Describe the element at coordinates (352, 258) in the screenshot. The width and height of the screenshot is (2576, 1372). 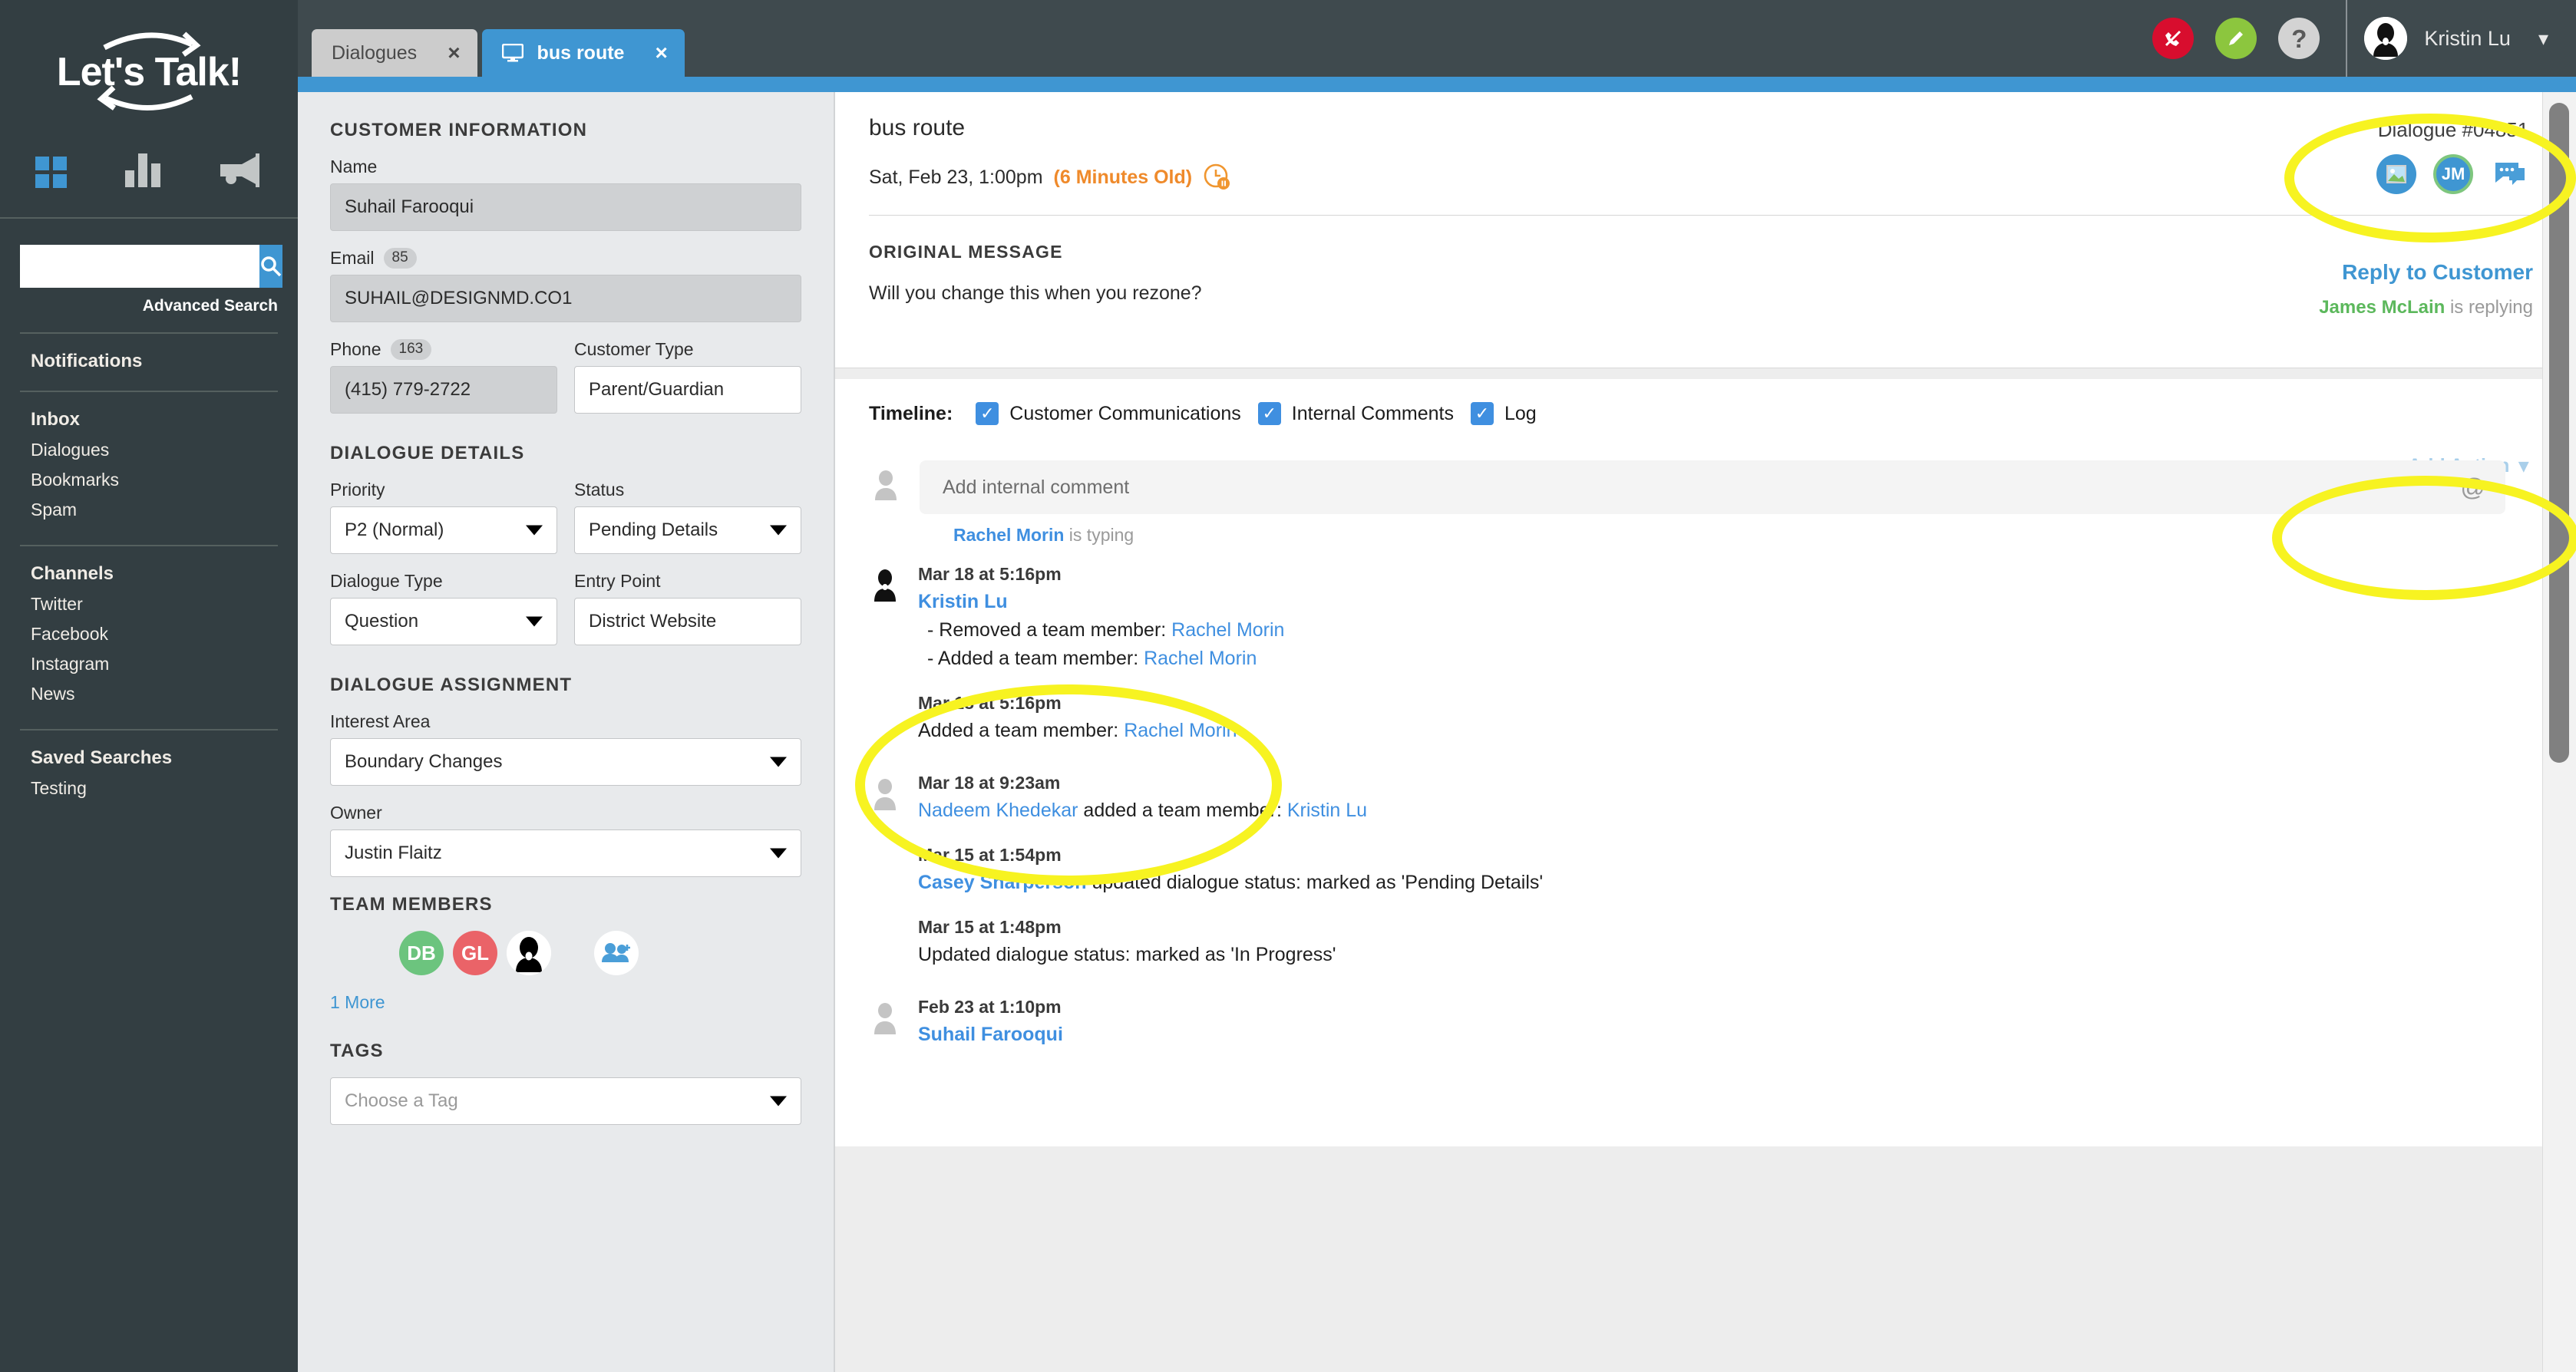
I see `label-email-text: Email` at that location.